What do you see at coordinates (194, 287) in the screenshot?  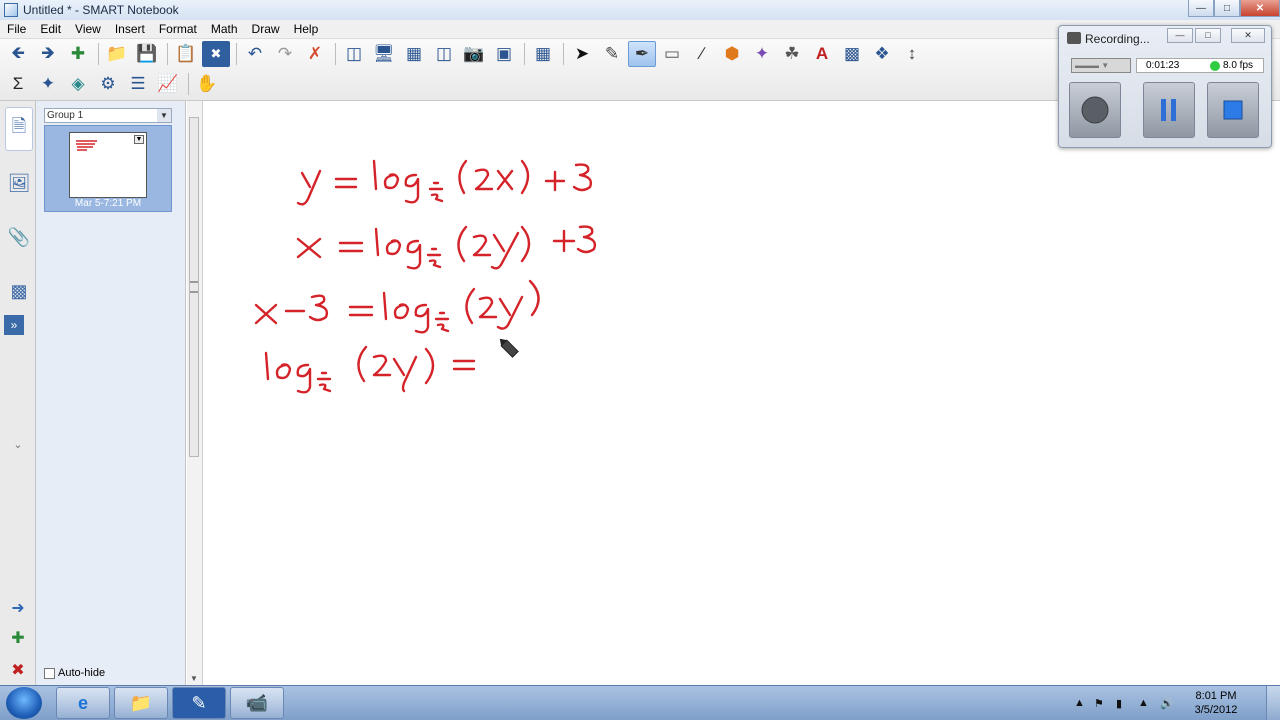 I see `splitter-grip-icon` at bounding box center [194, 287].